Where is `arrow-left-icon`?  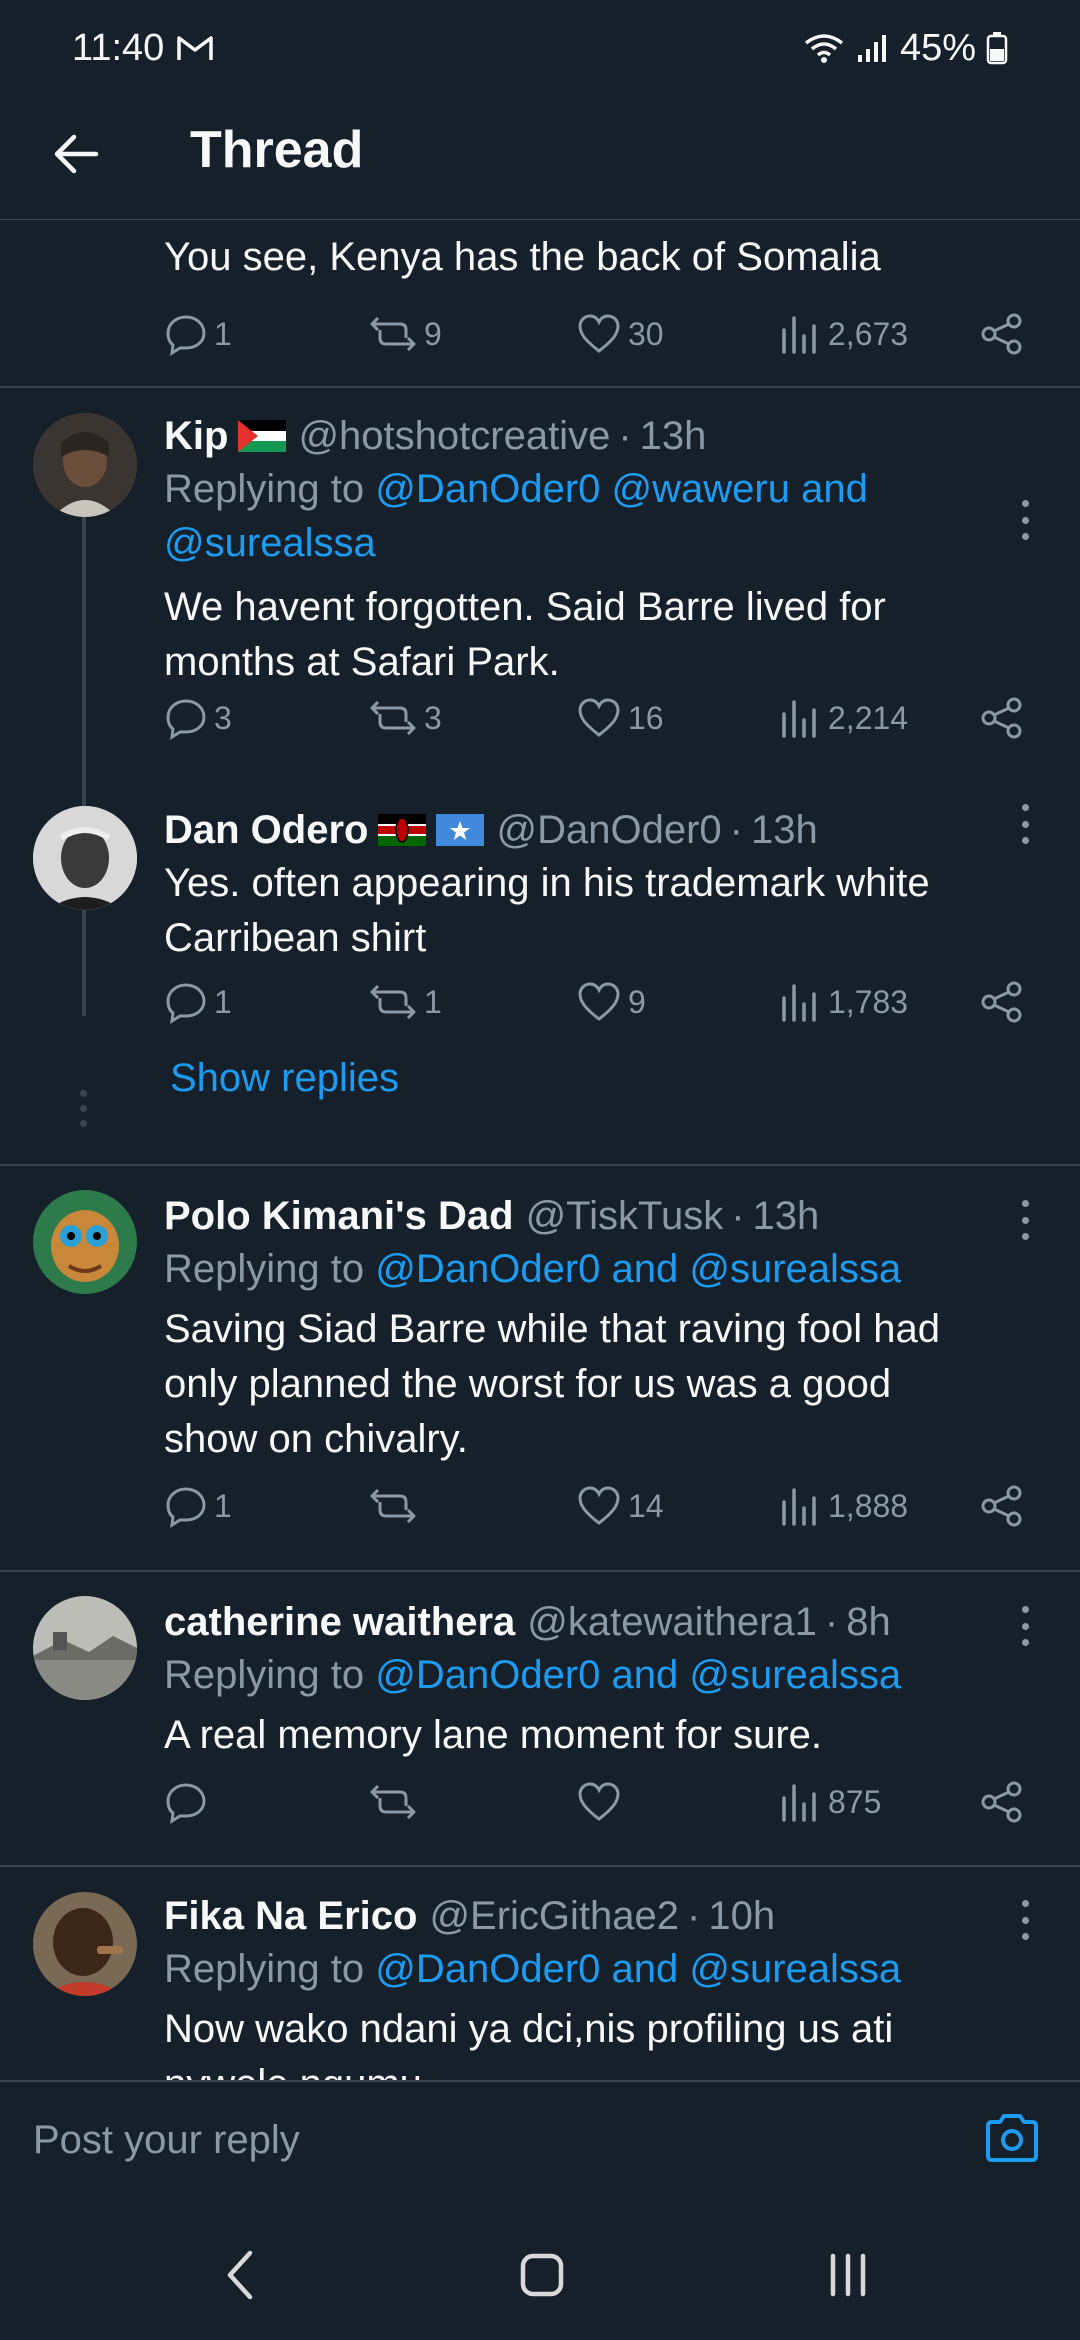 arrow-left-icon is located at coordinates (76, 154).